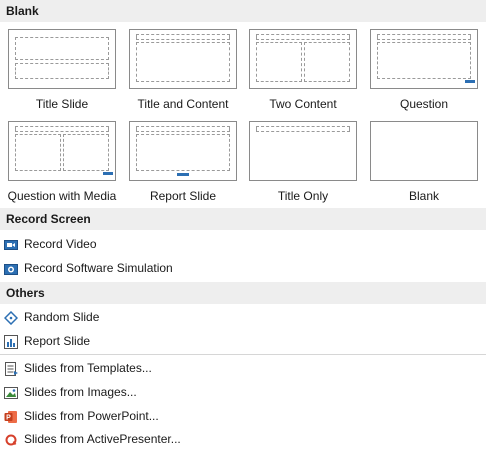  Describe the element at coordinates (11, 244) in the screenshot. I see `video-camera-icon` at that location.